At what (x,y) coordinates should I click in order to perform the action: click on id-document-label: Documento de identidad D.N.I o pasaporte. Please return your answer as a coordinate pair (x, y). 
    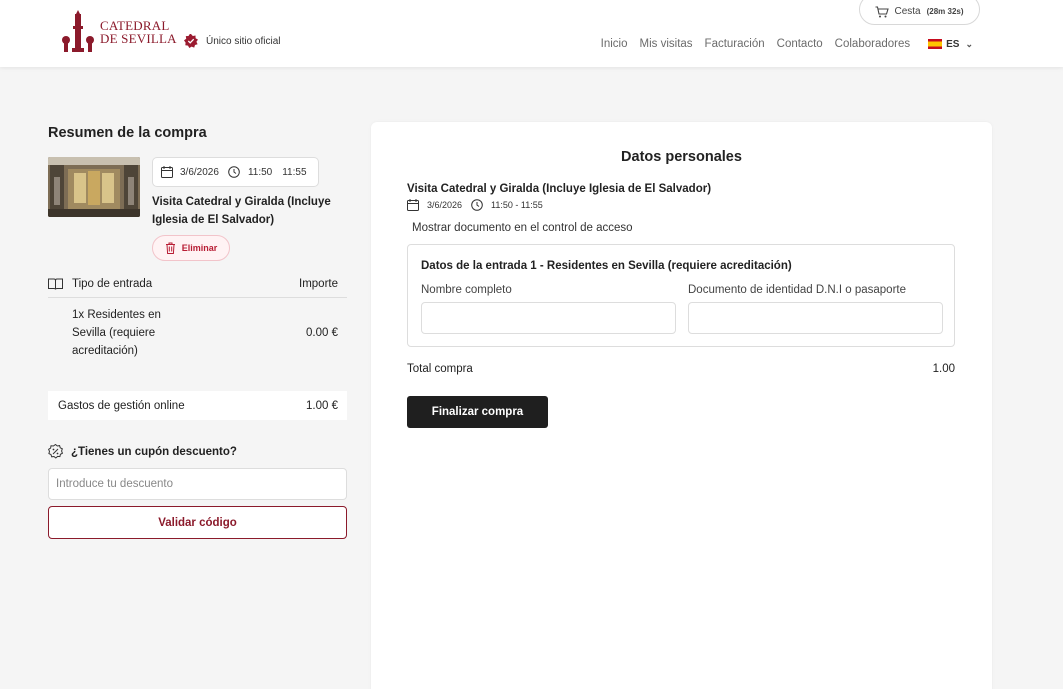
    Looking at the image, I should click on (797, 290).